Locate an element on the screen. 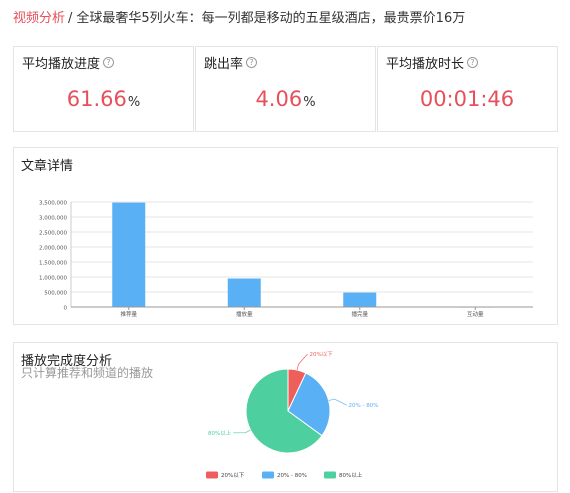  y-tick-label: 2,000,000 is located at coordinates (53, 249).